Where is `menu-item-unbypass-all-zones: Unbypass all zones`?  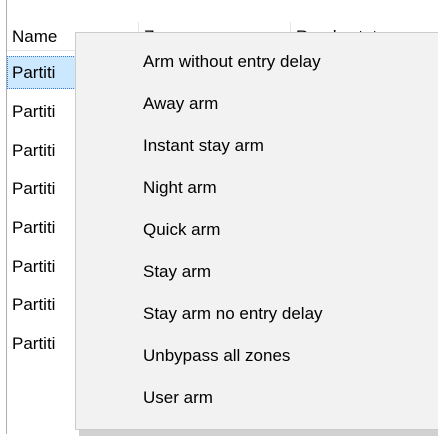
menu-item-unbypass-all-zones: Unbypass all zones is located at coordinates (257, 356).